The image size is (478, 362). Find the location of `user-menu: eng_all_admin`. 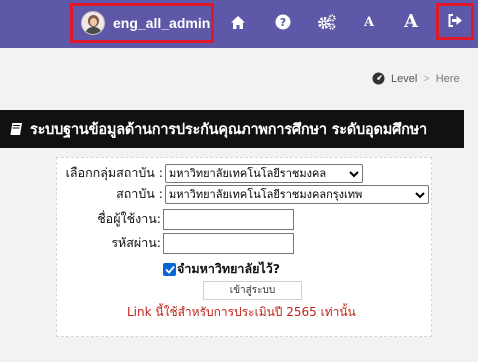

user-menu: eng_all_admin is located at coordinates (142, 23).